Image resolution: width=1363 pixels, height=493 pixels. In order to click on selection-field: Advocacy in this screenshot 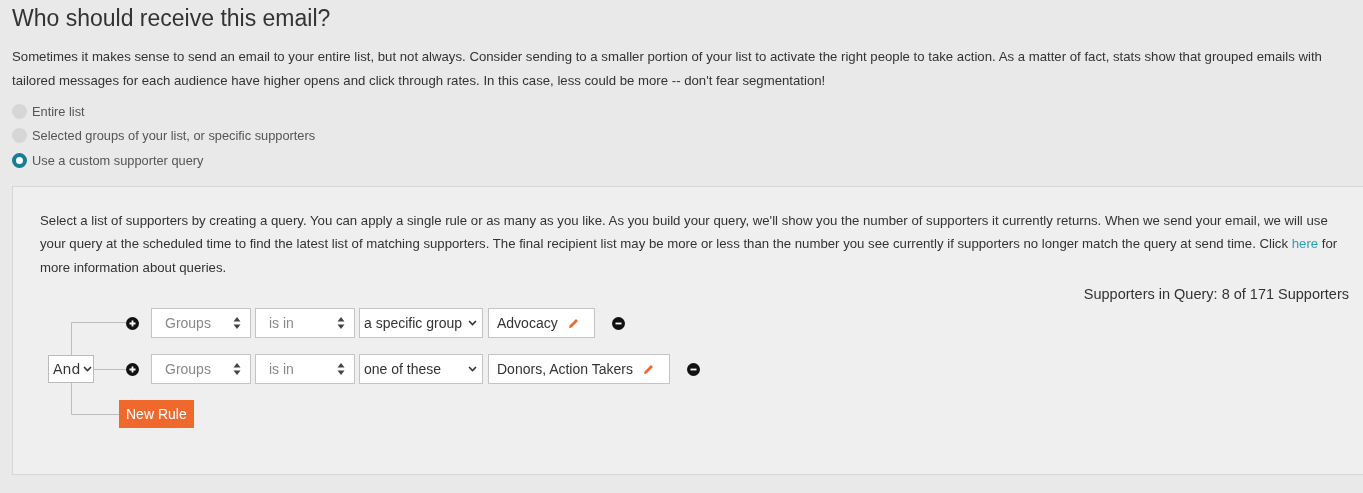, I will do `click(541, 323)`.